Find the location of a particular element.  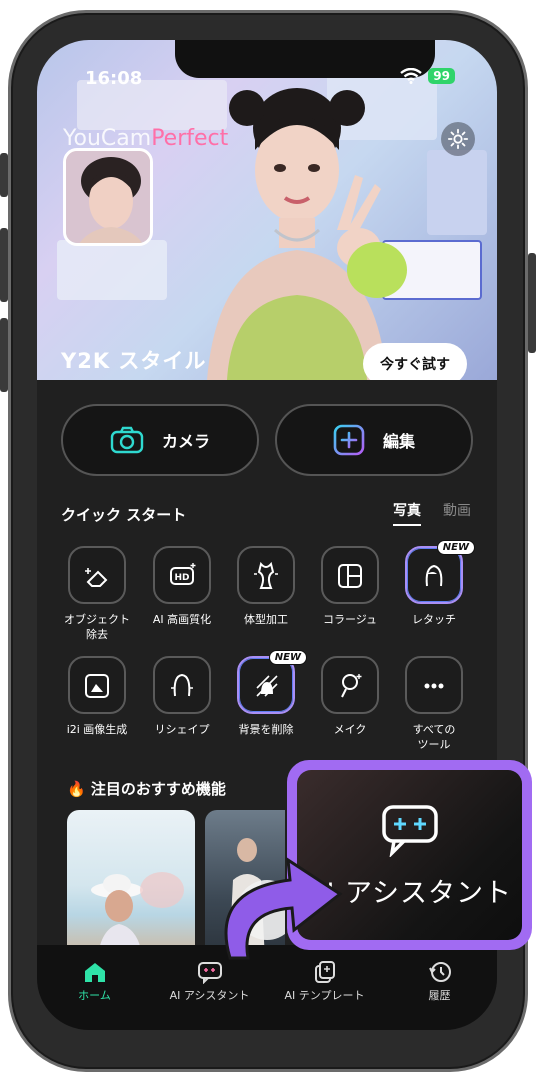

tool-label: メイク is located at coordinates (350, 729).